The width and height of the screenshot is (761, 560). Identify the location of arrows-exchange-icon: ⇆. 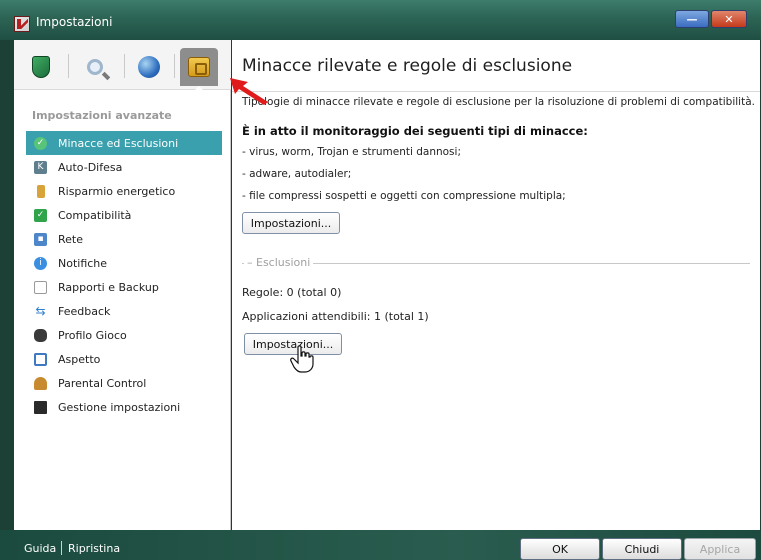
(40, 311).